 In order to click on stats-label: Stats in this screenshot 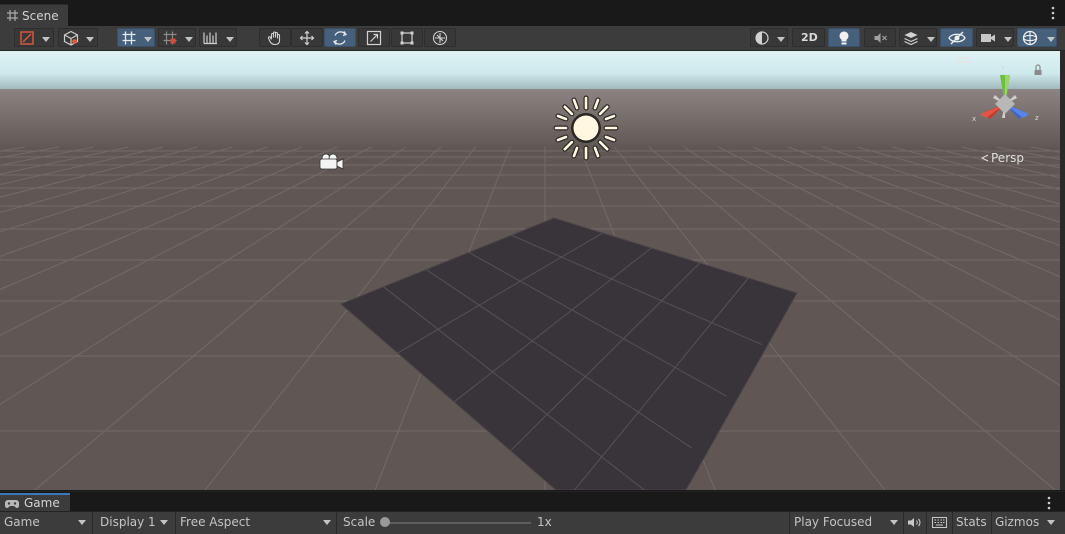, I will do `click(971, 522)`.